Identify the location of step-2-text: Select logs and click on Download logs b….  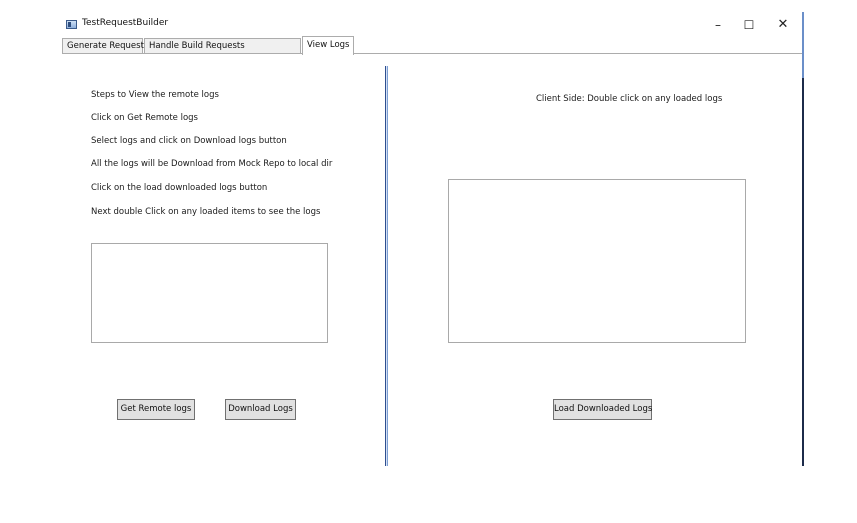
(189, 141).